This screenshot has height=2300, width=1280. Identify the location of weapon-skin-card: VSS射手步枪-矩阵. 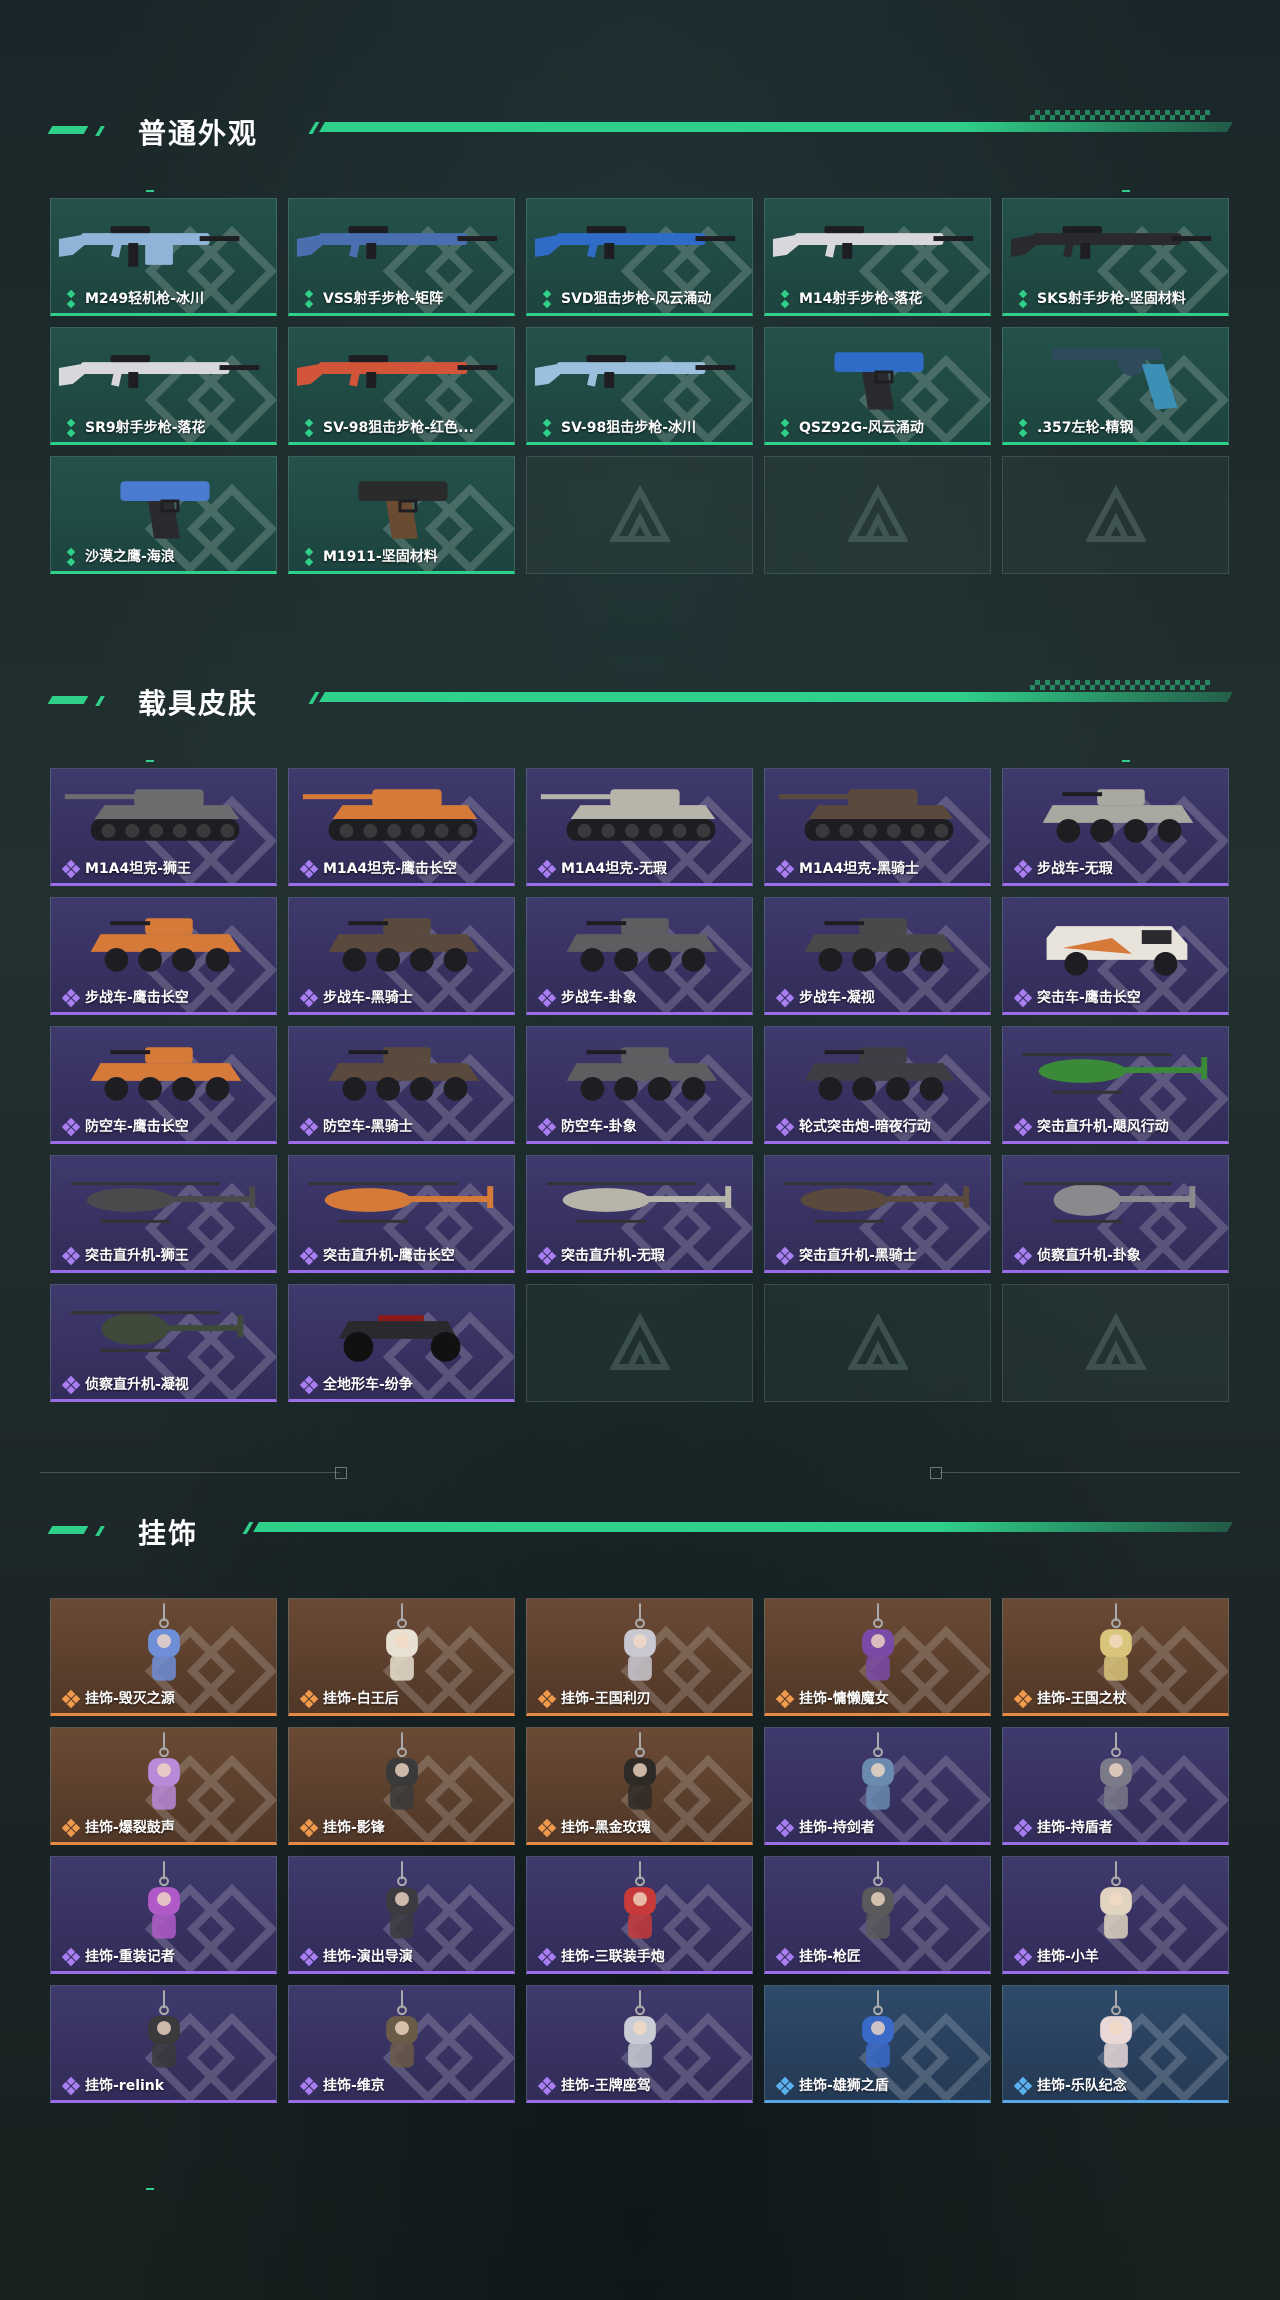
(401, 257).